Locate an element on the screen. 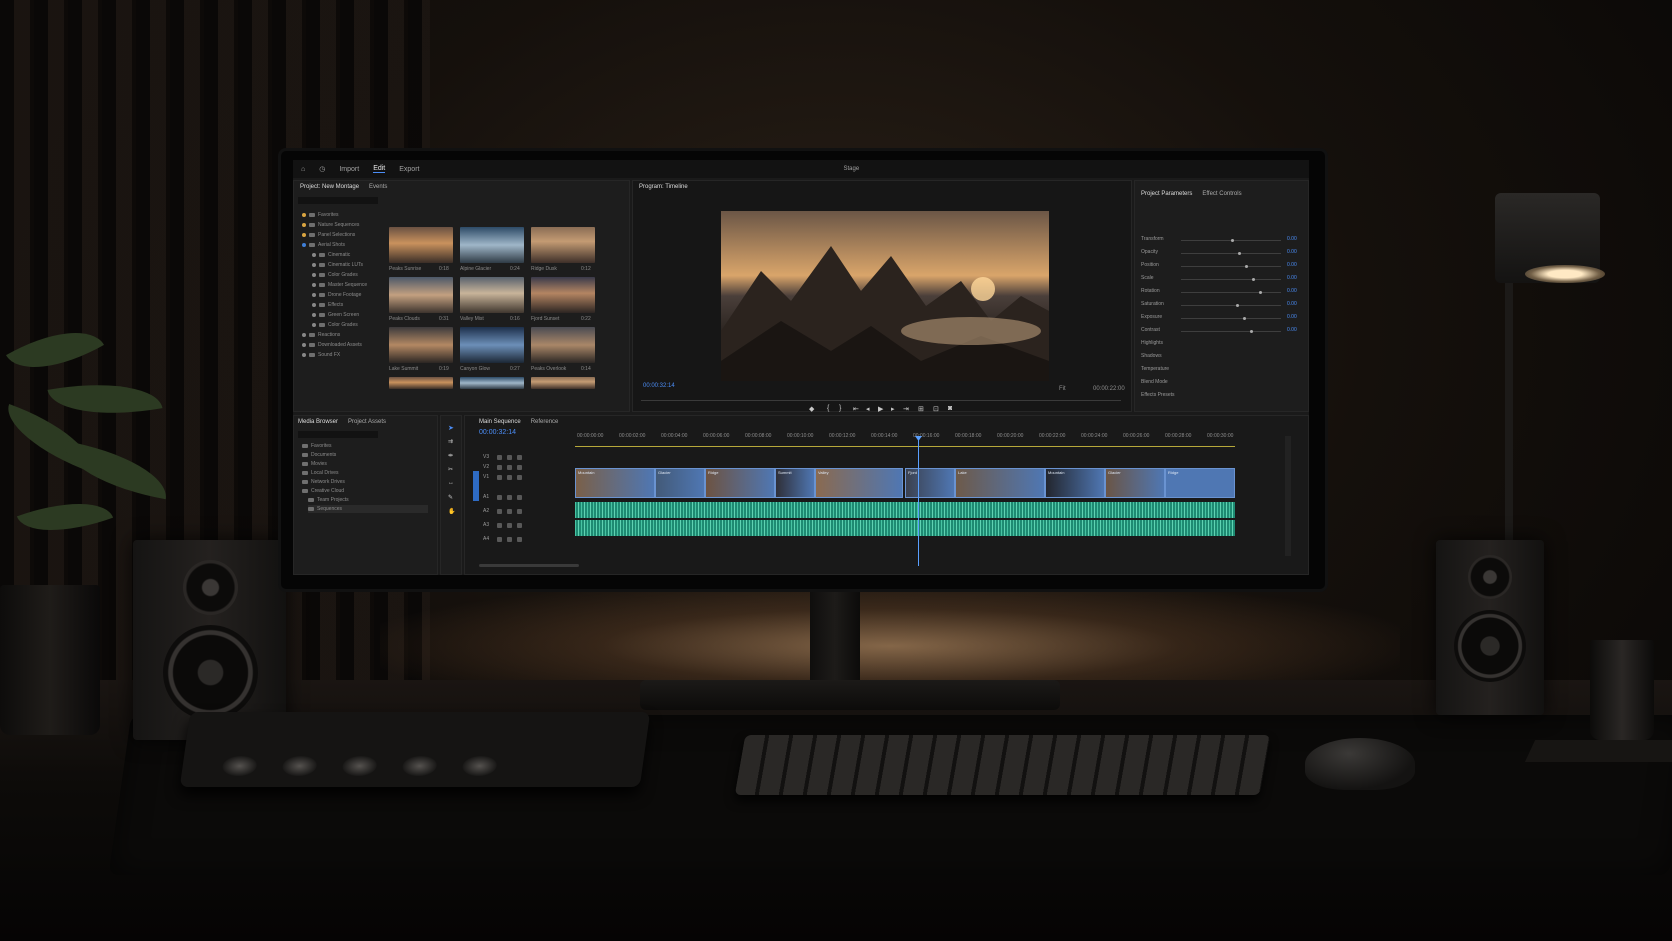 The width and height of the screenshot is (1672, 941). back-icon: ◷ is located at coordinates (322, 169).